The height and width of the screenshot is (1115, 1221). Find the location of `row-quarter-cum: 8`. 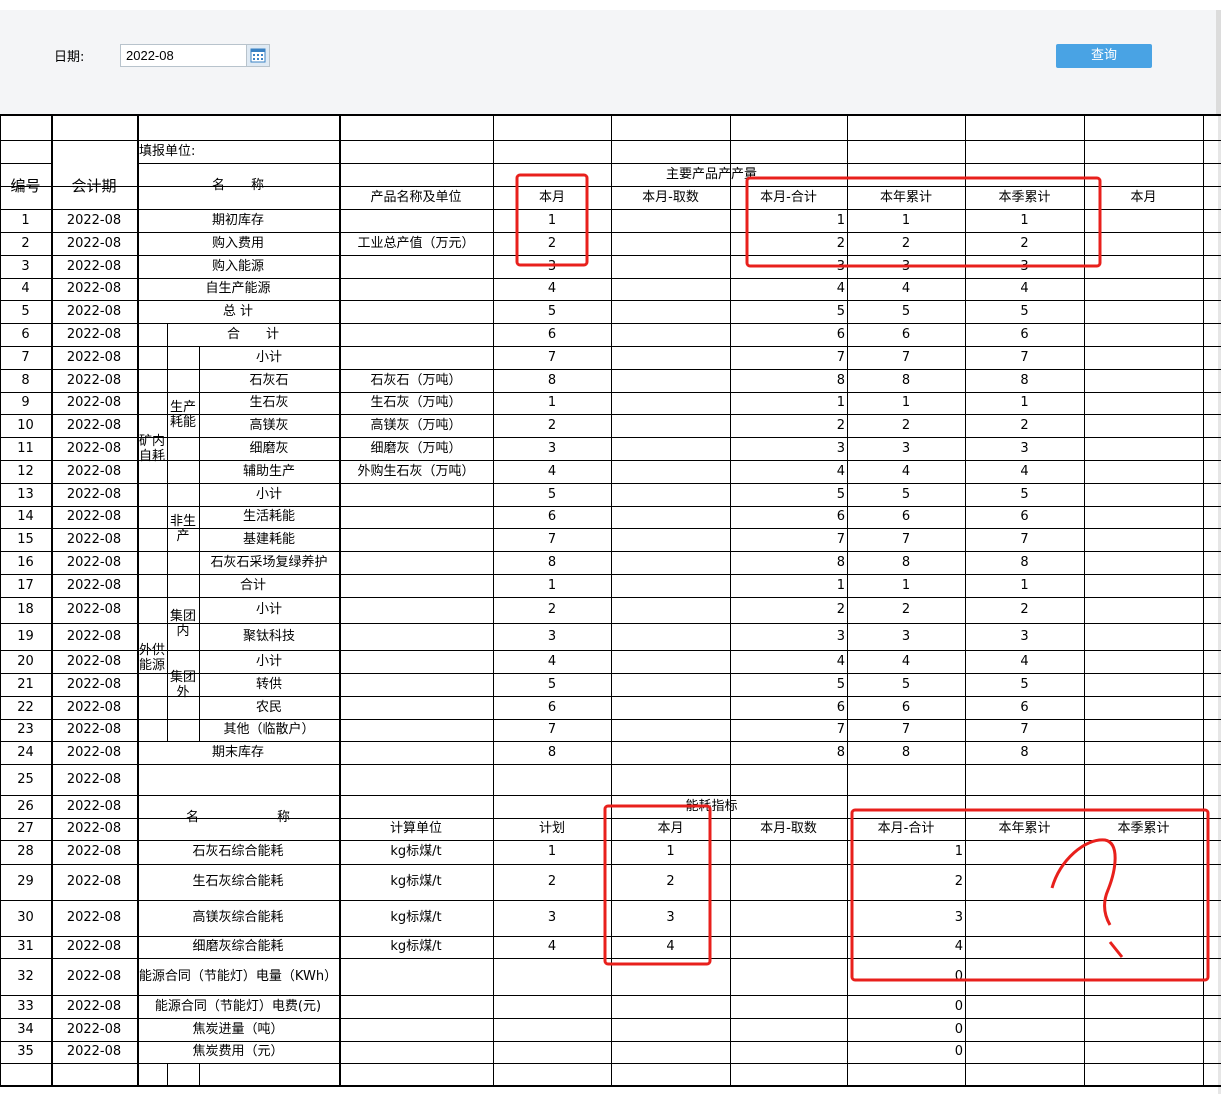

row-quarter-cum: 8 is located at coordinates (1024, 562).